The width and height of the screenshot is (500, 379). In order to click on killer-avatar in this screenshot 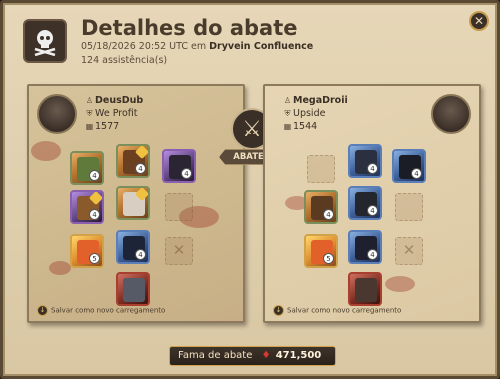, I will do `click(57, 114)`.